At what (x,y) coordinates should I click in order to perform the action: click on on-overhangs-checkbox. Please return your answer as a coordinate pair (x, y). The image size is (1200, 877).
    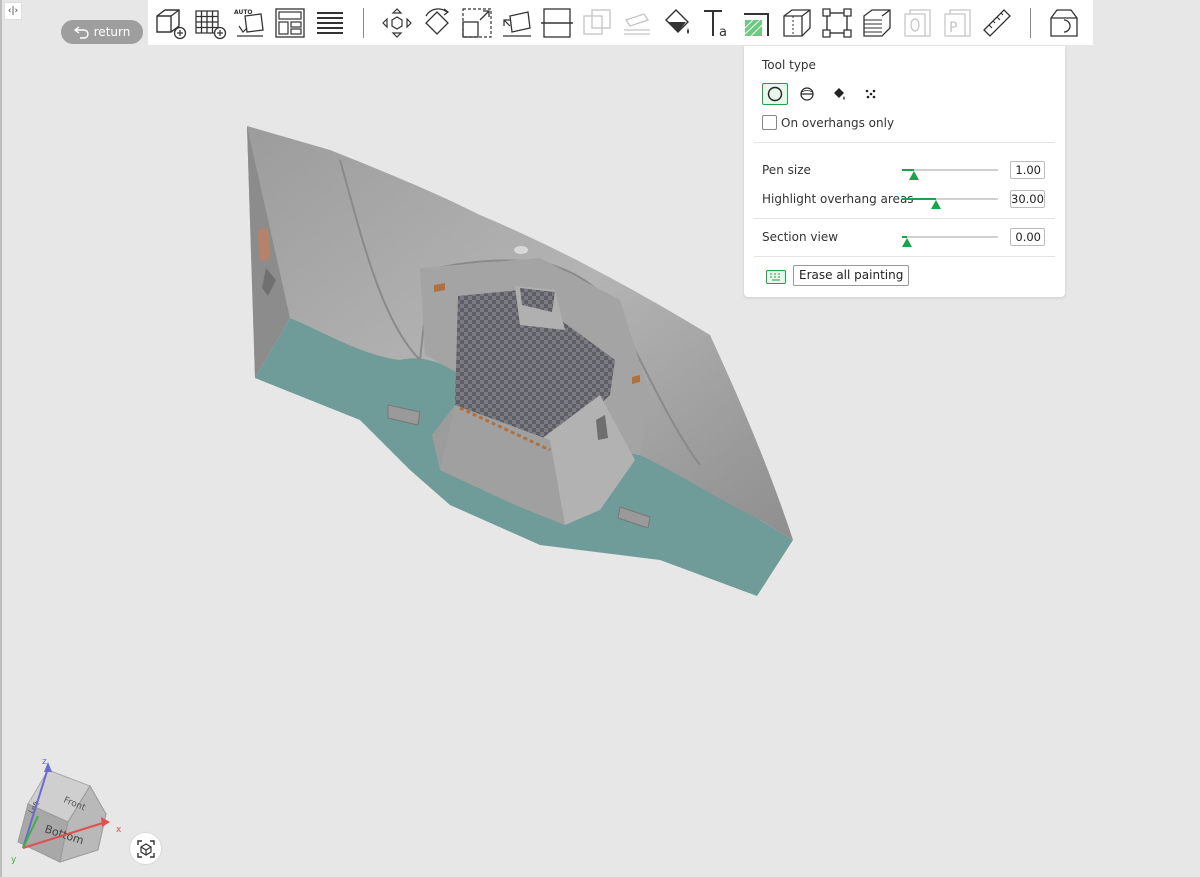
    Looking at the image, I should click on (769, 122).